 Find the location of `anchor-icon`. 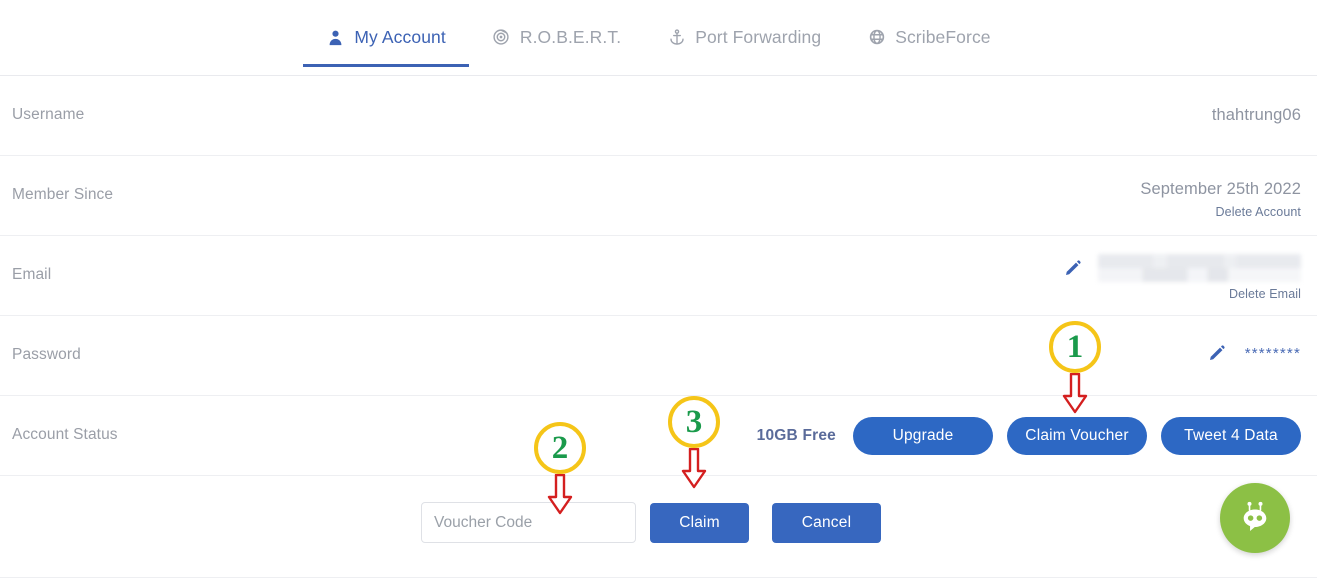

anchor-icon is located at coordinates (676, 37).